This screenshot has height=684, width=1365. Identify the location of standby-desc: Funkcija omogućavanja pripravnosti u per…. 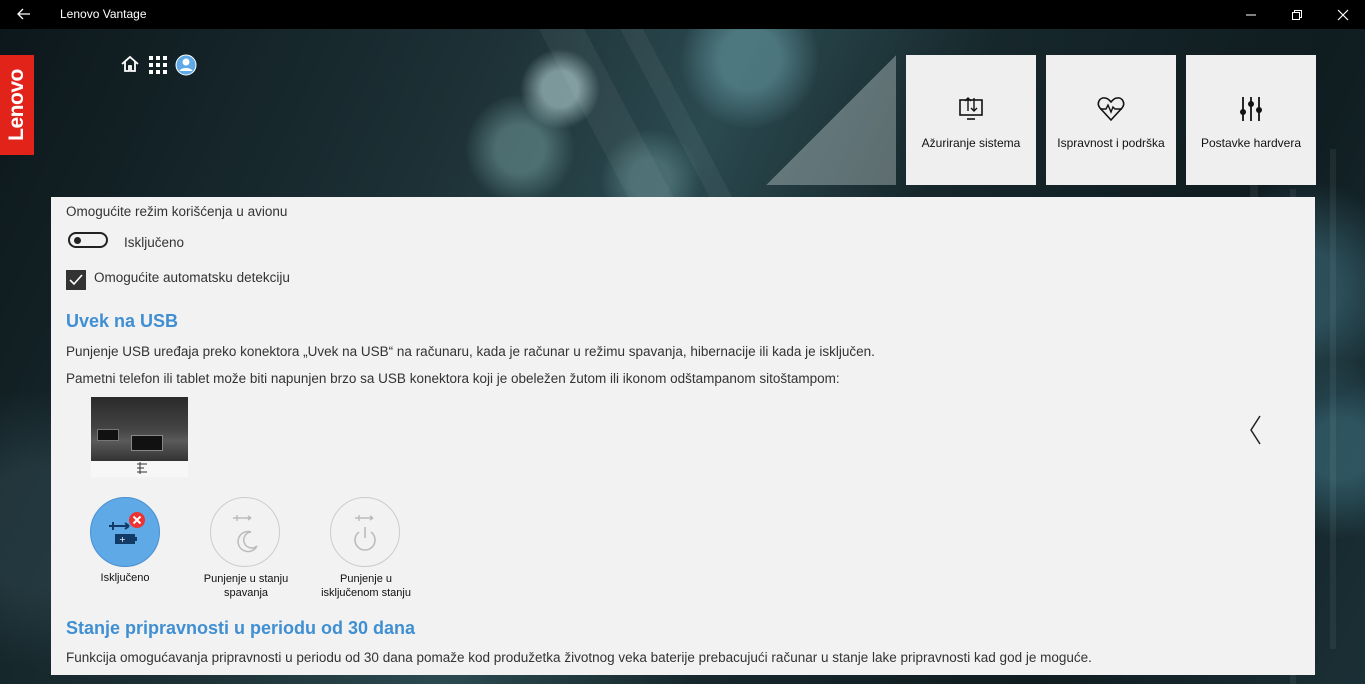
(579, 657).